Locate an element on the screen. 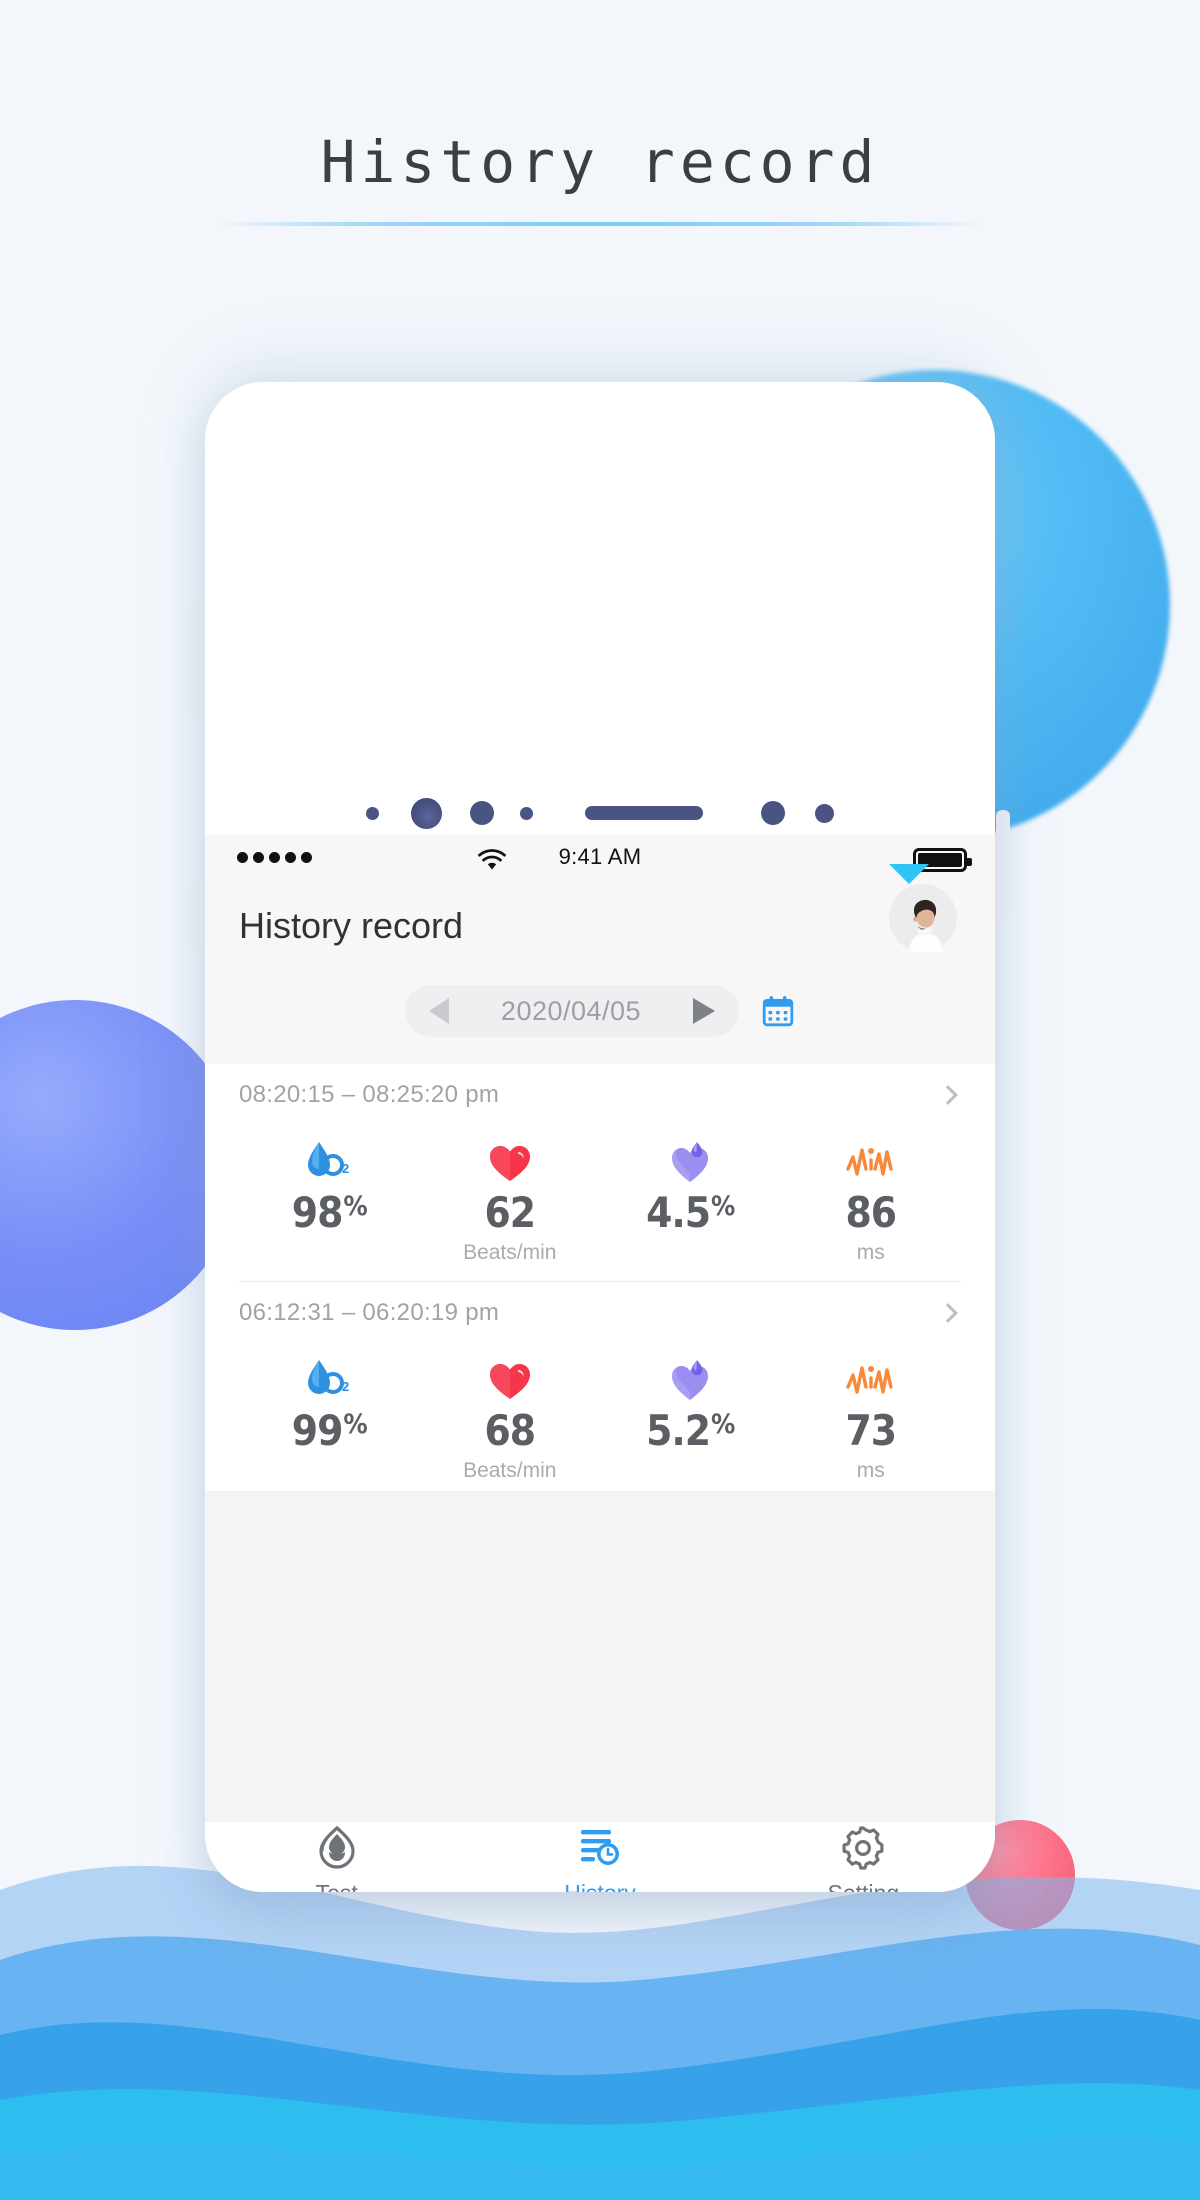  bottom-tab-bar: Test History is located at coordinates (600, 1856).